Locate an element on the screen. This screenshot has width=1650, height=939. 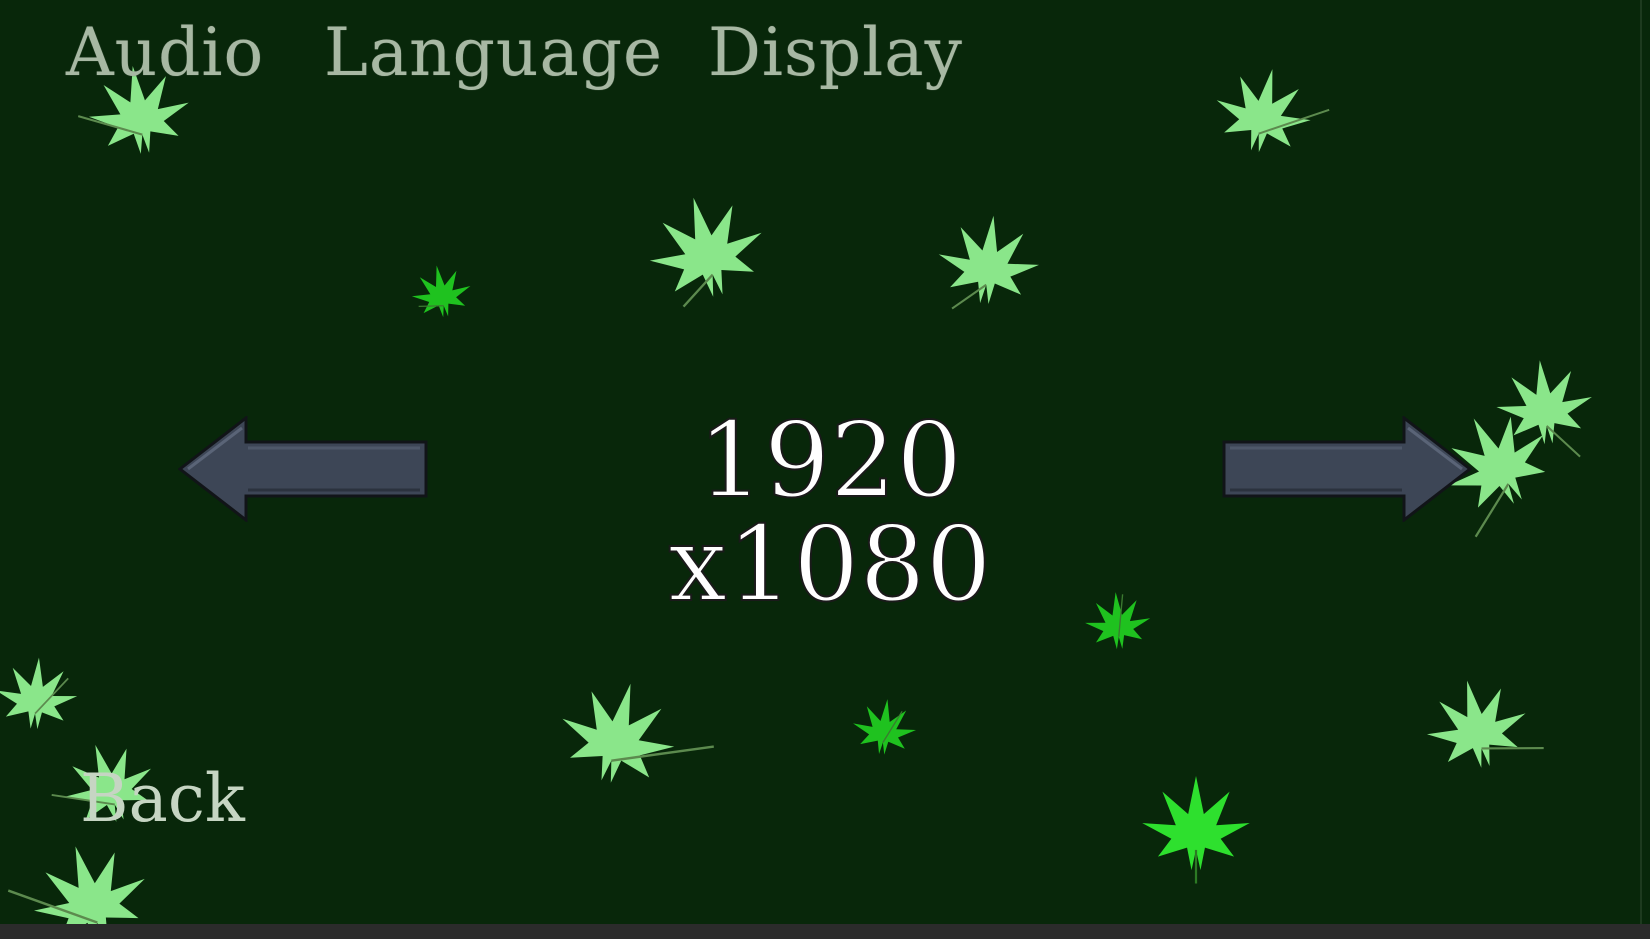
tab-language: Language is located at coordinates (493, 53).